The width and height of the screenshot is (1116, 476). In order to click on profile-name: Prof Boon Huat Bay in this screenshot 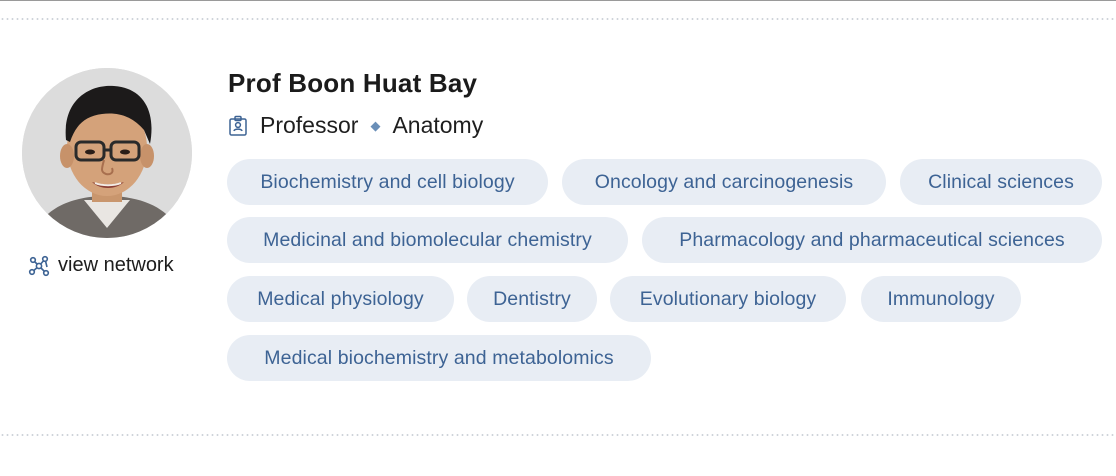, I will do `click(353, 83)`.